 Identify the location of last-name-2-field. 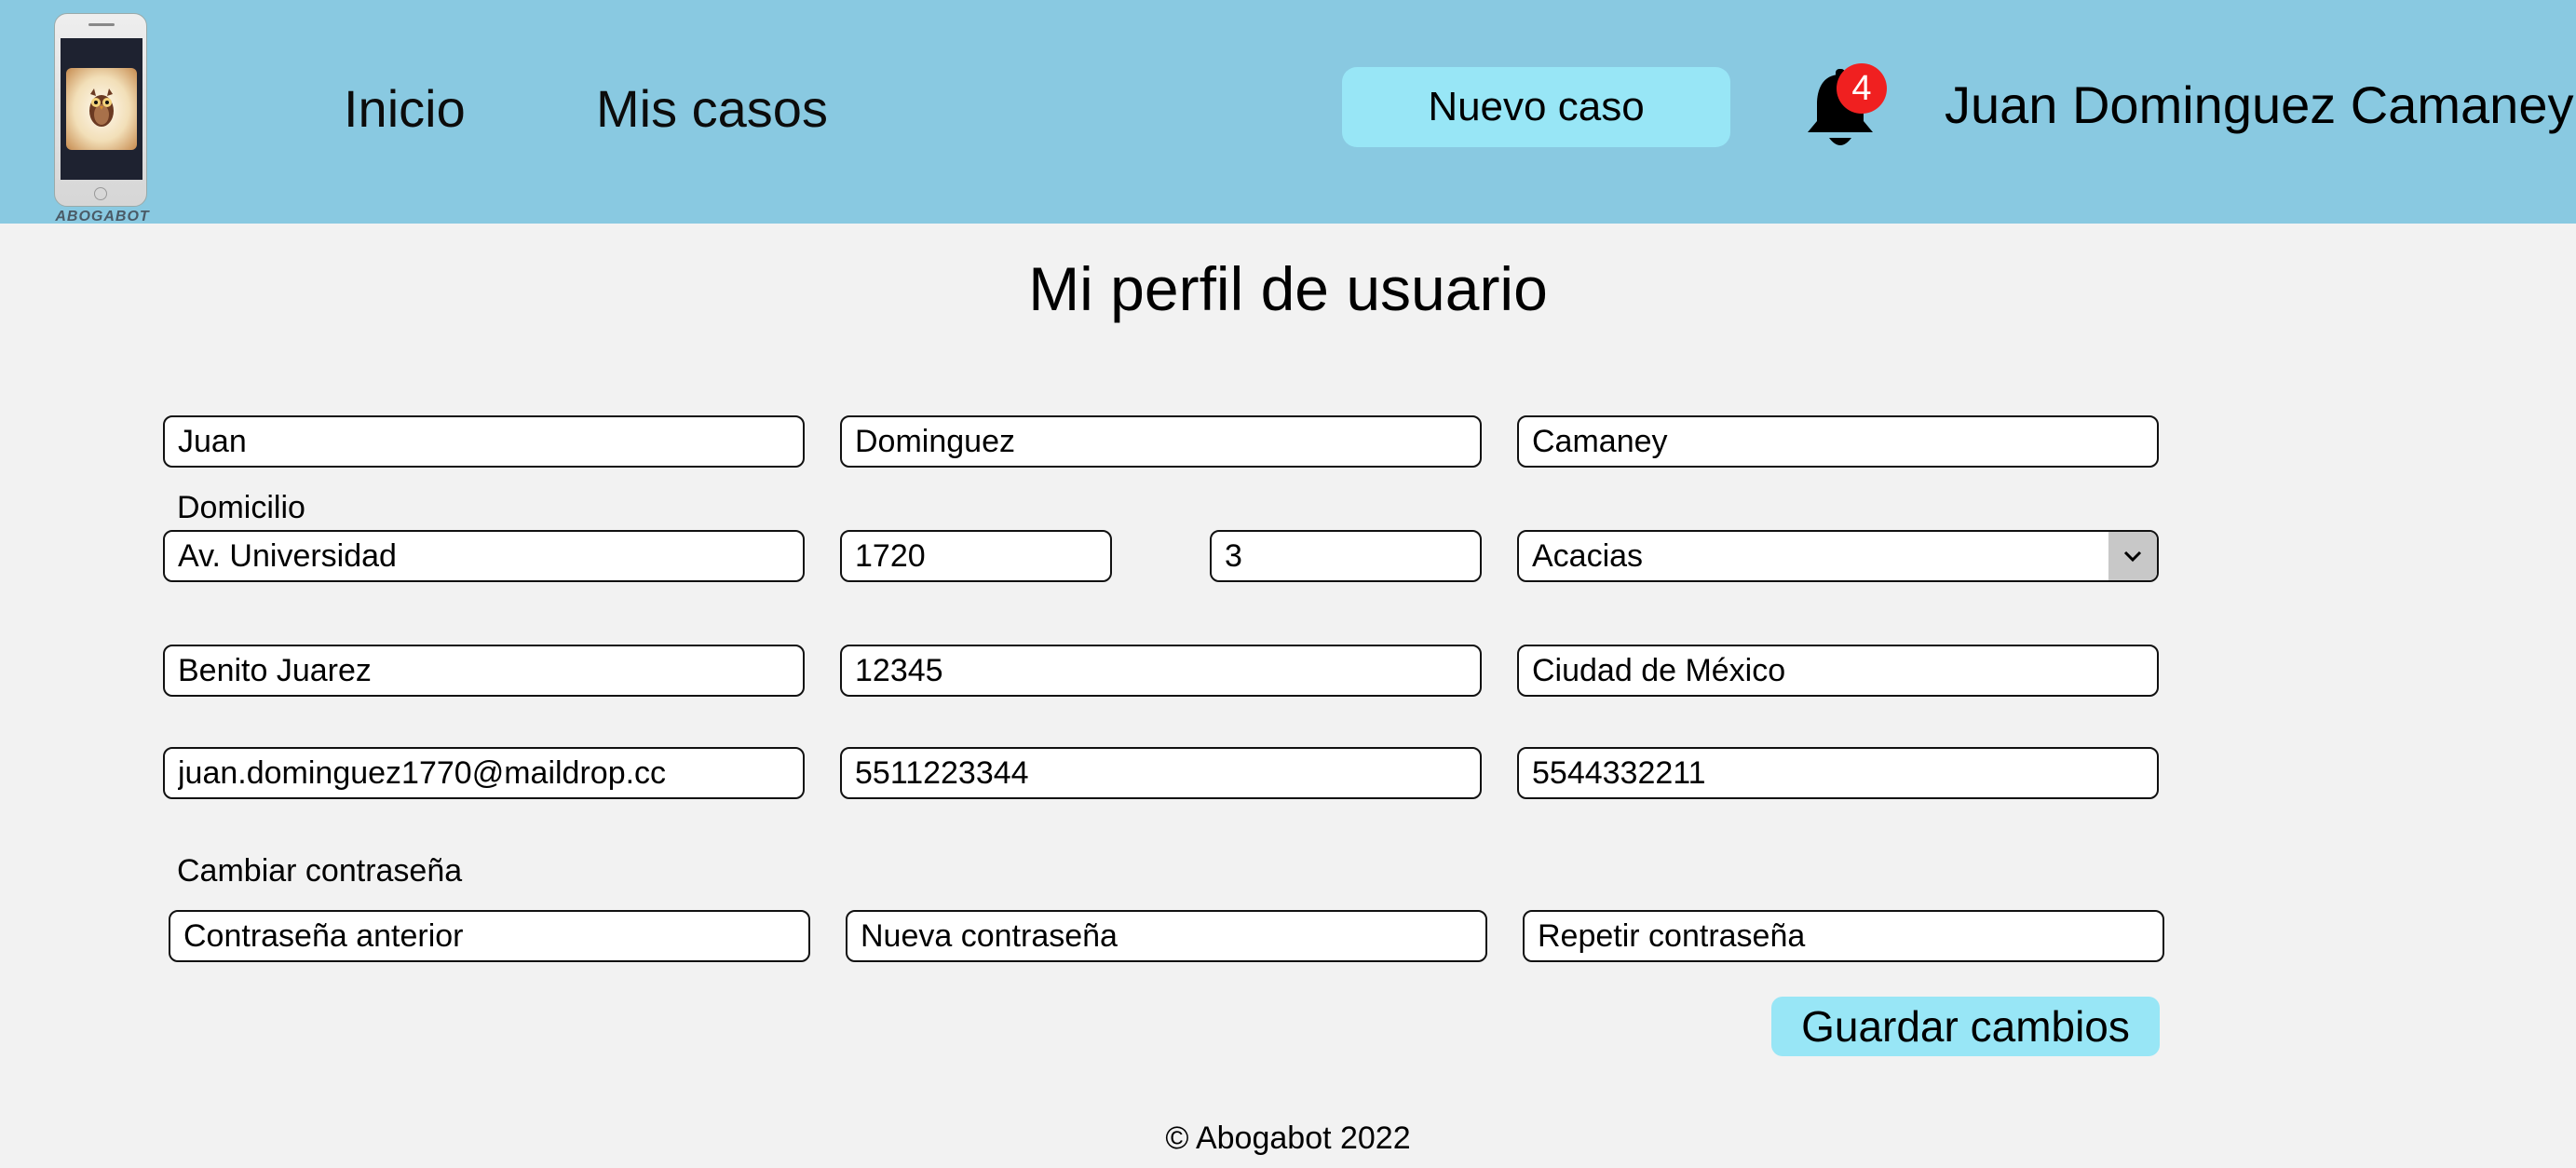
(1838, 441).